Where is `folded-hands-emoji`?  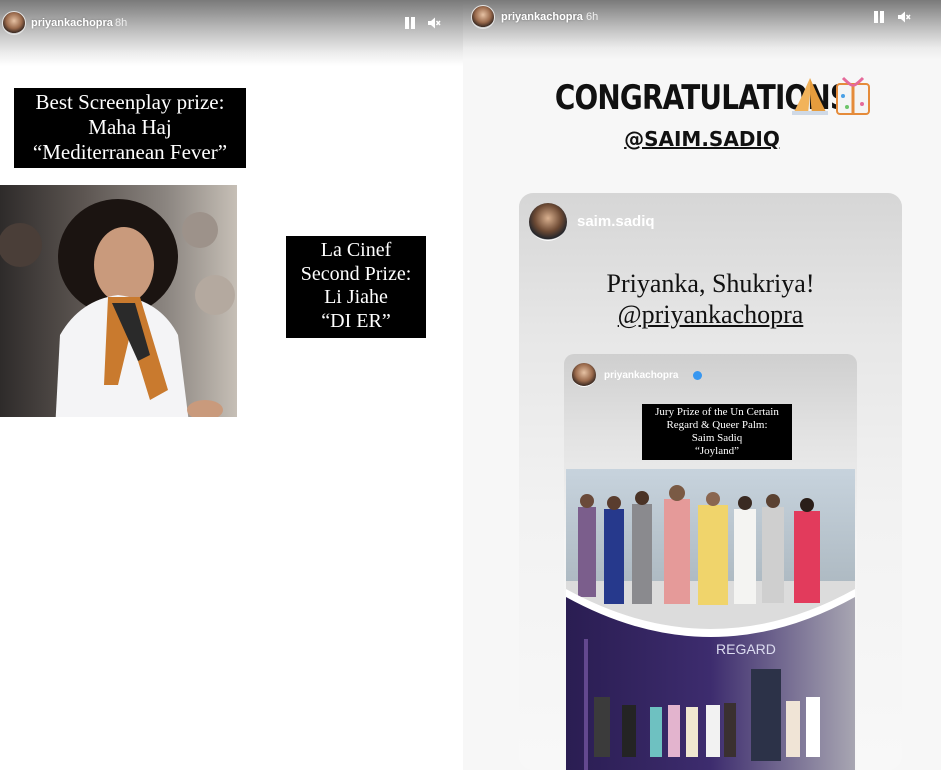 folded-hands-emoji is located at coordinates (810, 96).